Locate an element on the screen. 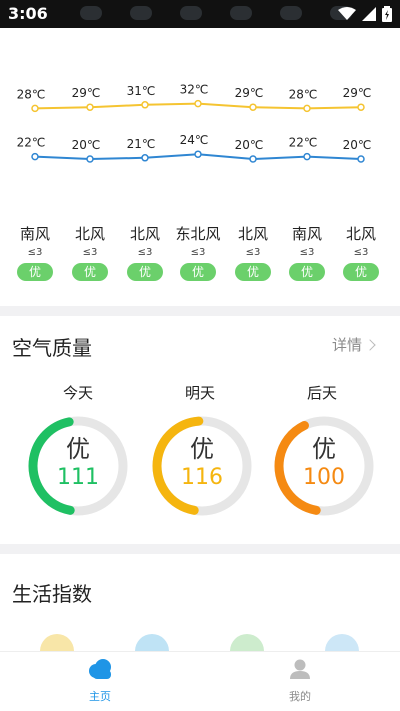 The height and width of the screenshot is (711, 400). air-quality-gauge: 优 100 is located at coordinates (324, 466).